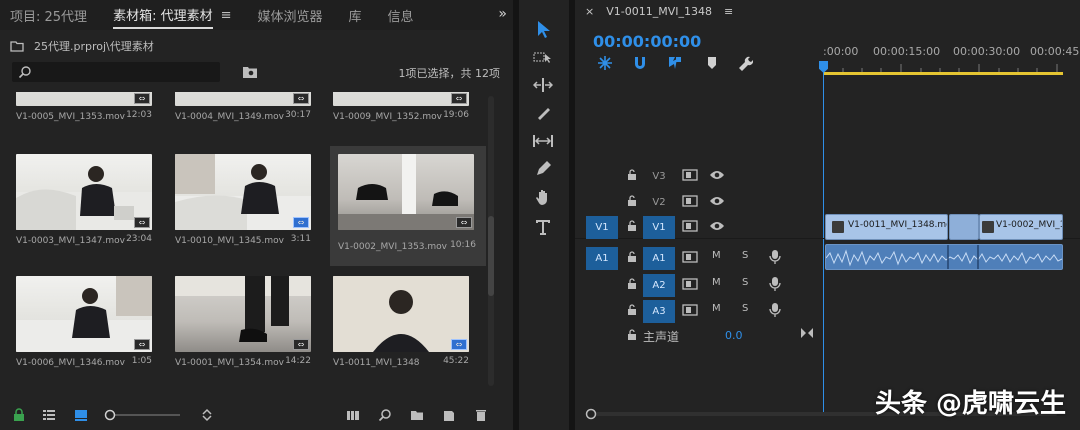 This screenshot has height=430, width=1080. What do you see at coordinates (207, 415) in the screenshot?
I see `sort-icon` at bounding box center [207, 415].